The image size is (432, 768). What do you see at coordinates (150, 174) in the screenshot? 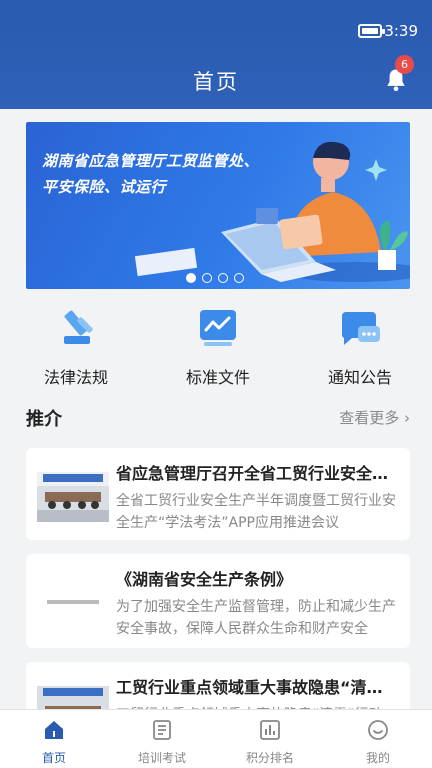
I see `banner-headline: 湖南省应急管理厅工贸监管处、 平安保险、试运行` at bounding box center [150, 174].